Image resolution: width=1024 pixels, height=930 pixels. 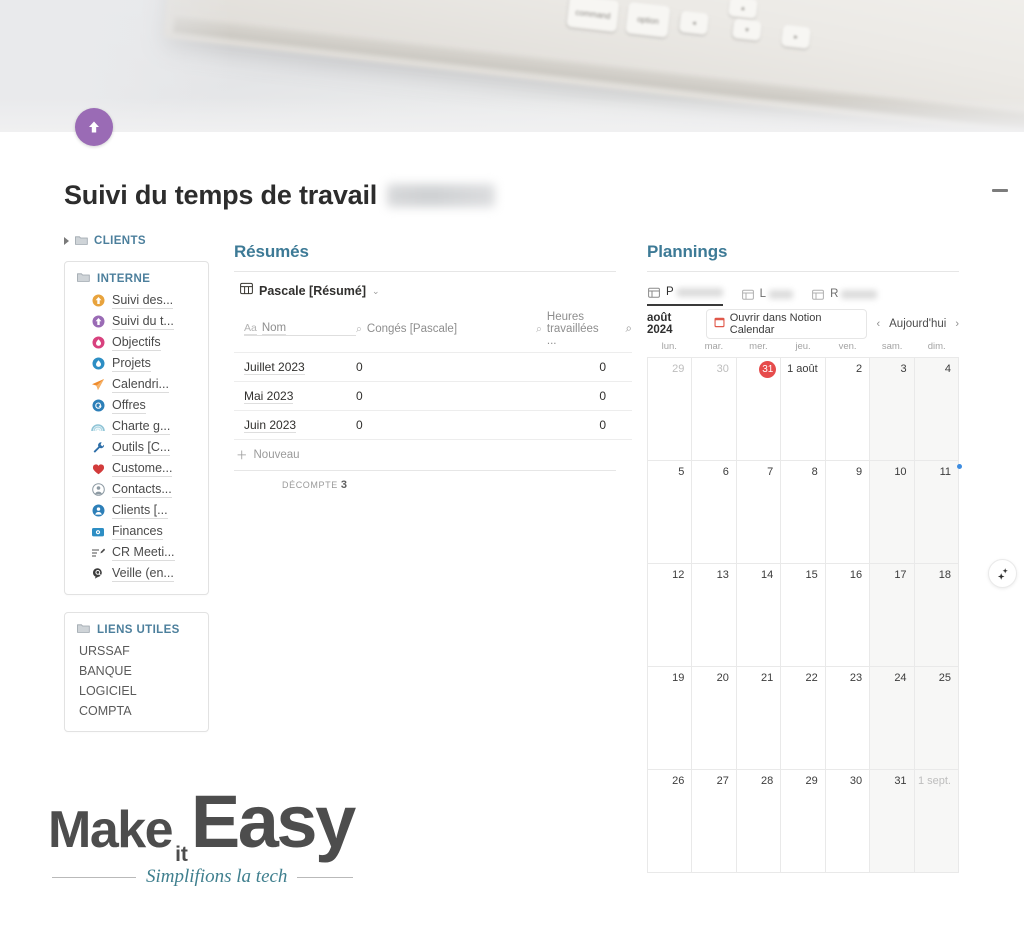 What do you see at coordinates (714, 821) in the screenshot?
I see `calendar-day-cell: 27` at bounding box center [714, 821].